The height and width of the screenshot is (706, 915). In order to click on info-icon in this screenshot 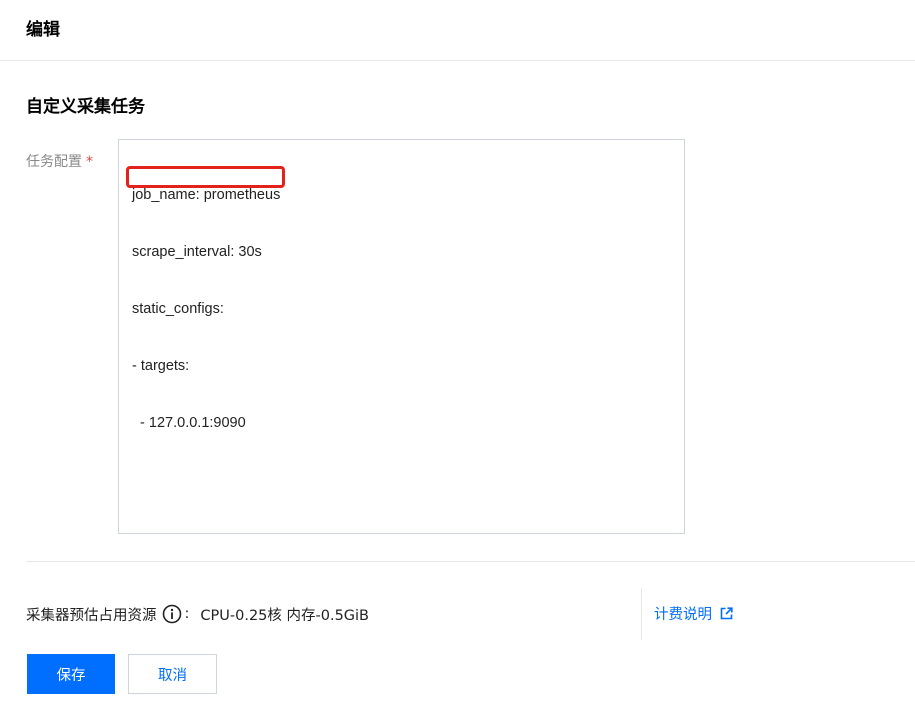, I will do `click(172, 614)`.